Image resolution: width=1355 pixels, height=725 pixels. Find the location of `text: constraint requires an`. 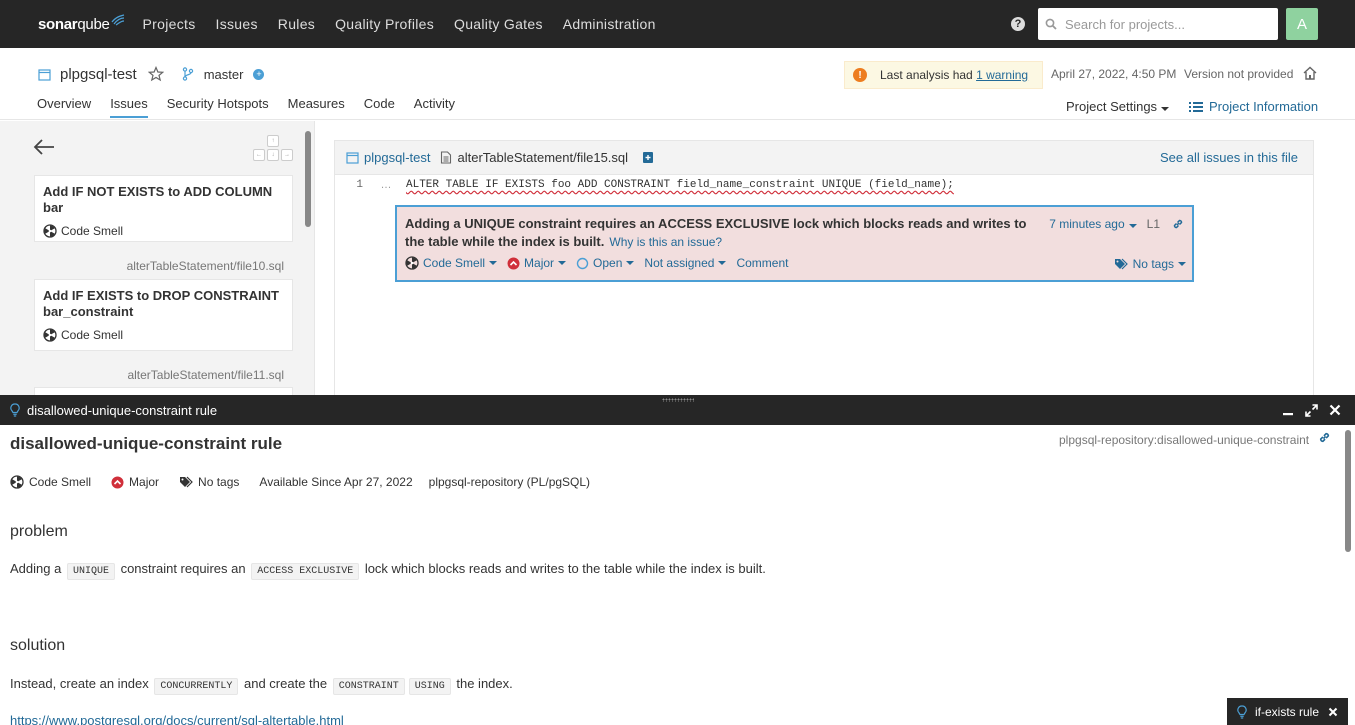

text: constraint requires an is located at coordinates (183, 568).